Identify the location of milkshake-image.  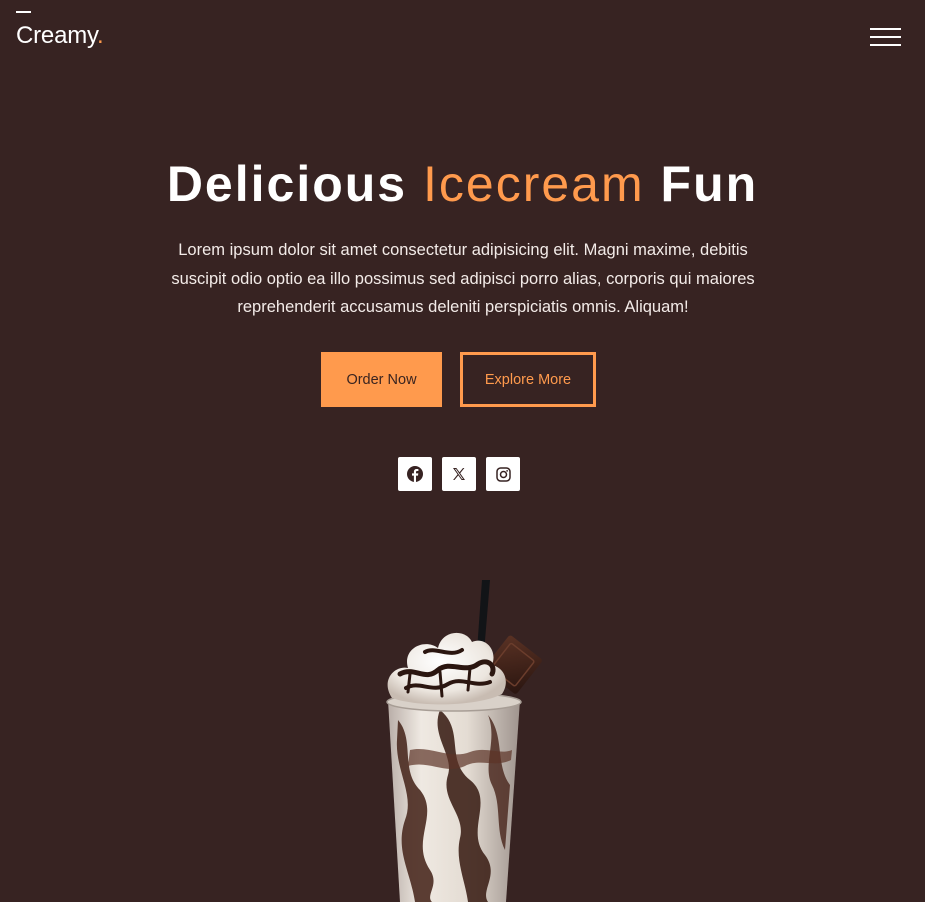
(464, 741).